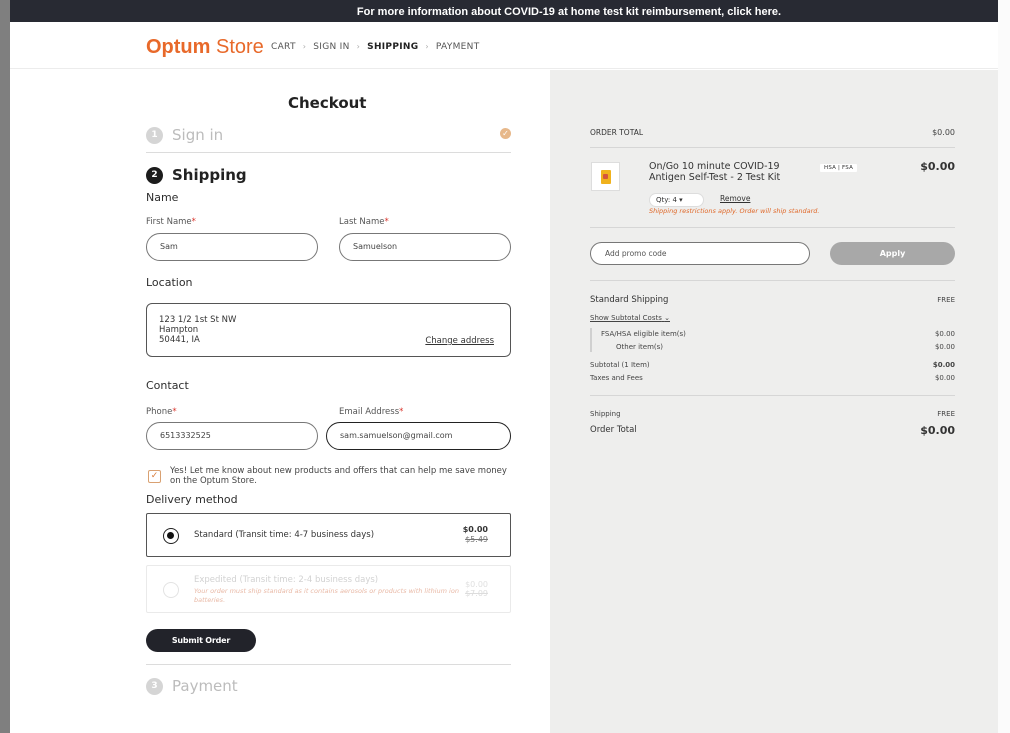  What do you see at coordinates (620, 365) in the screenshot?
I see `subtotal-label: Subtotal (1 Item)` at bounding box center [620, 365].